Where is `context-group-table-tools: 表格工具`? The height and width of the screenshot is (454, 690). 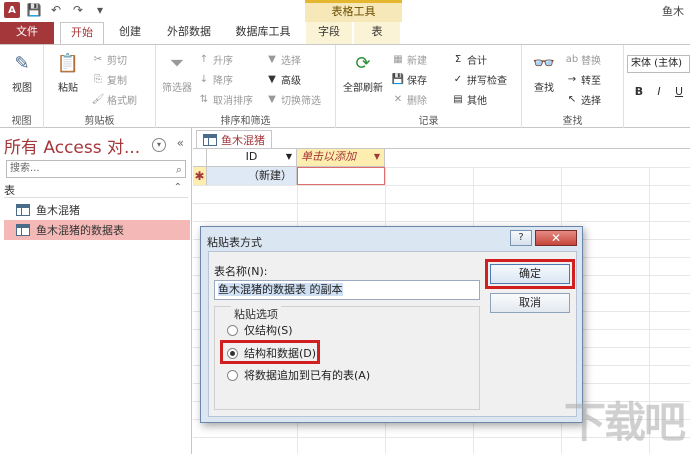 context-group-table-tools: 表格工具 is located at coordinates (353, 11).